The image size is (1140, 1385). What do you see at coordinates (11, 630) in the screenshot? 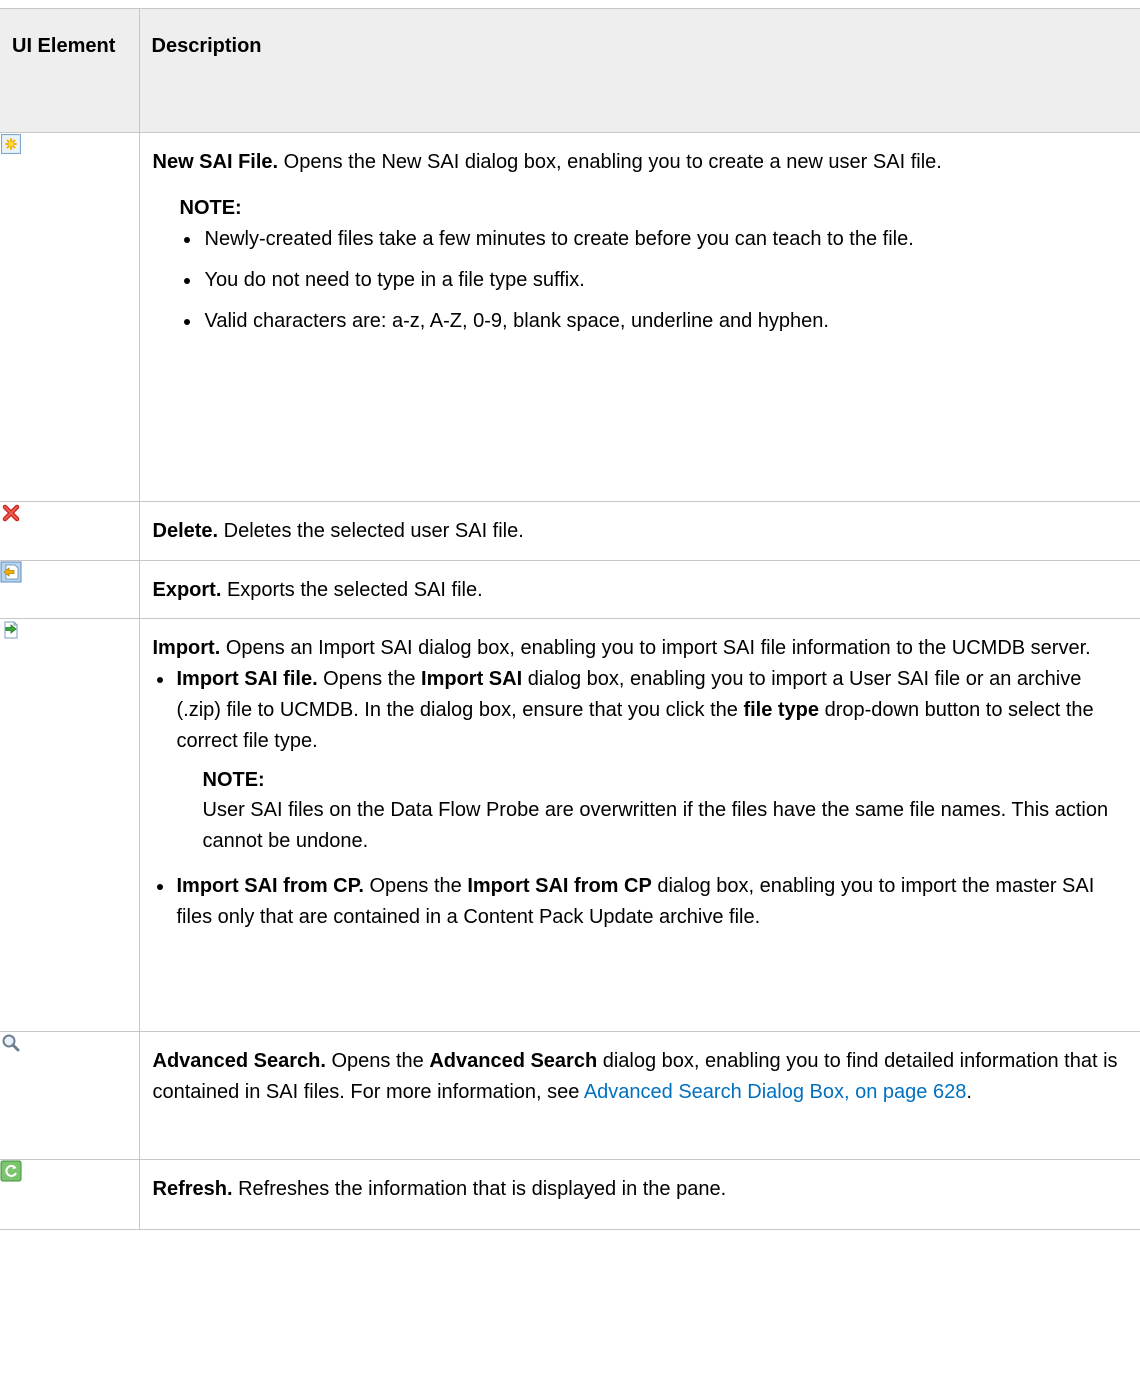
I see `import-icon` at bounding box center [11, 630].